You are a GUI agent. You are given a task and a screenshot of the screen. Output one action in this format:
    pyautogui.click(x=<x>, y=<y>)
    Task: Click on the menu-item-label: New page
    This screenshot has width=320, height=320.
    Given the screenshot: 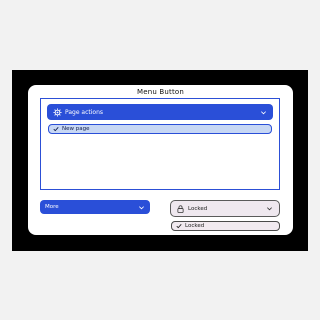 What is the action you would take?
    pyautogui.click(x=76, y=129)
    